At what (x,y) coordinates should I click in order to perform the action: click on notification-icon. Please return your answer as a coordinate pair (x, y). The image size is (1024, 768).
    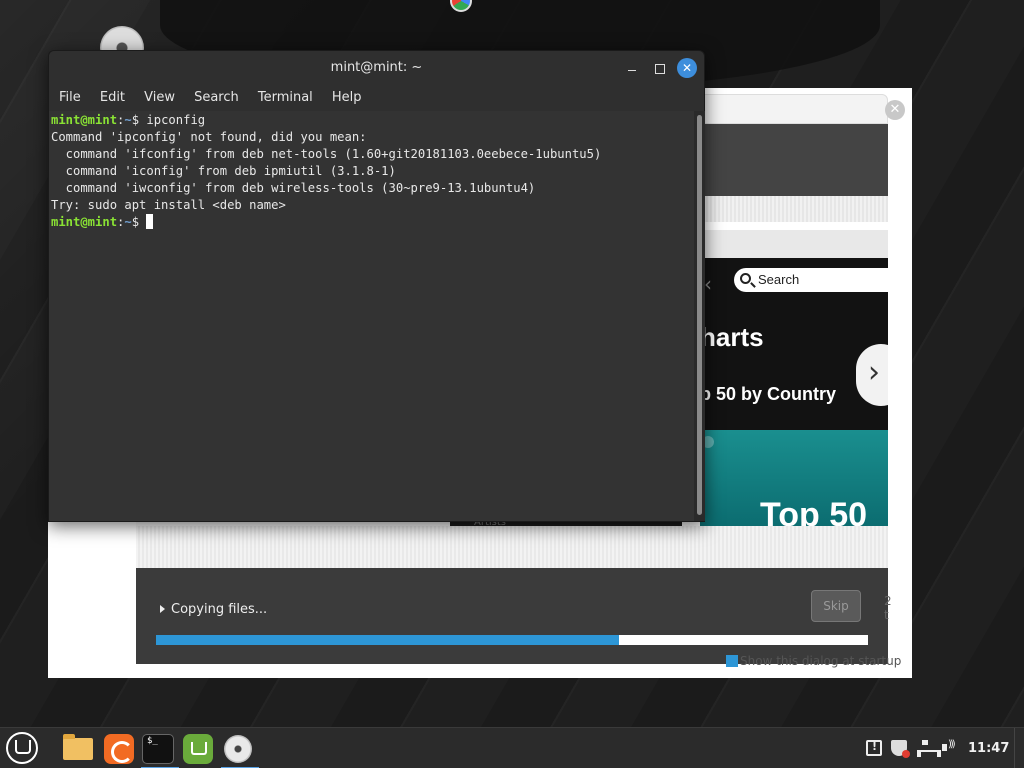
    Looking at the image, I should click on (874, 748).